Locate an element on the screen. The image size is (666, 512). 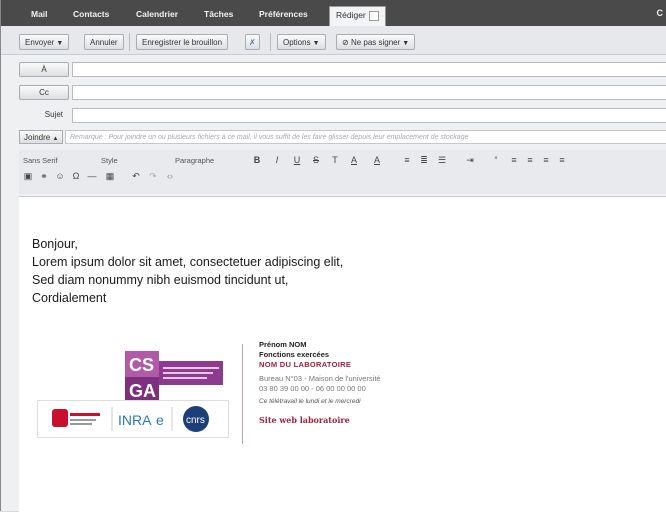
options-button: Options ▼ is located at coordinates (301, 42).